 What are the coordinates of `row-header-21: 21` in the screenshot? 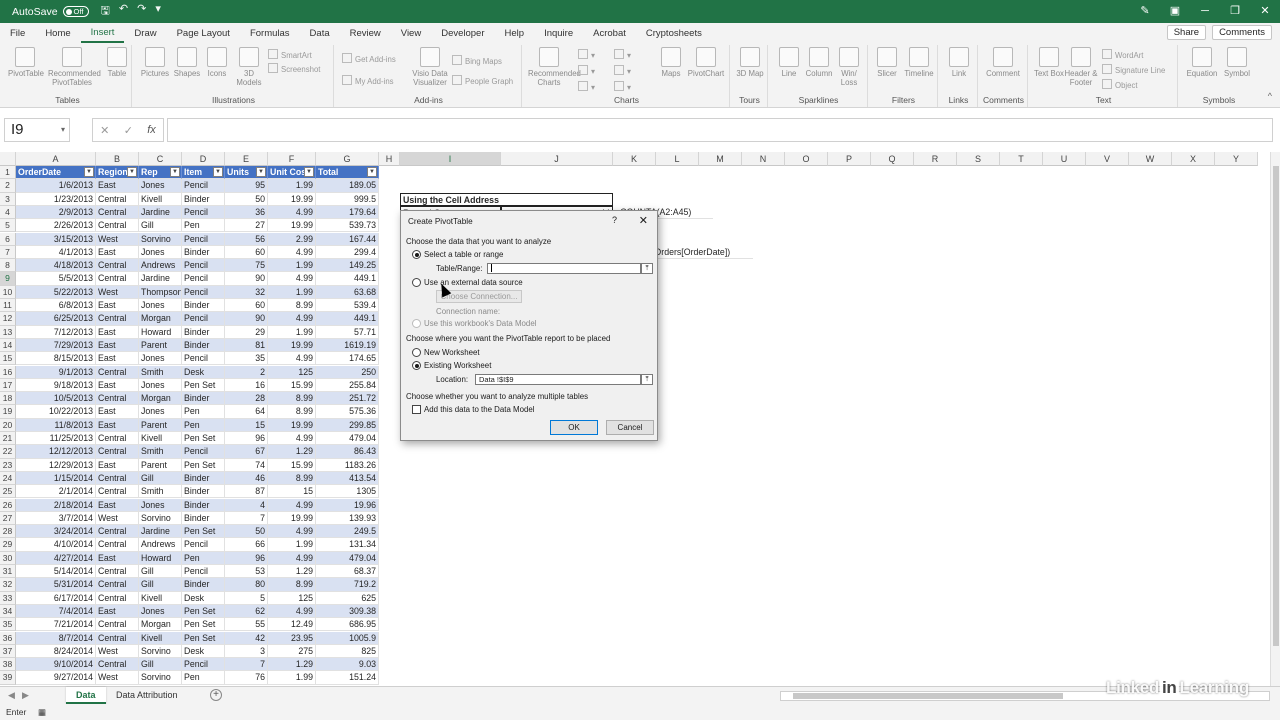 It's located at (8, 439).